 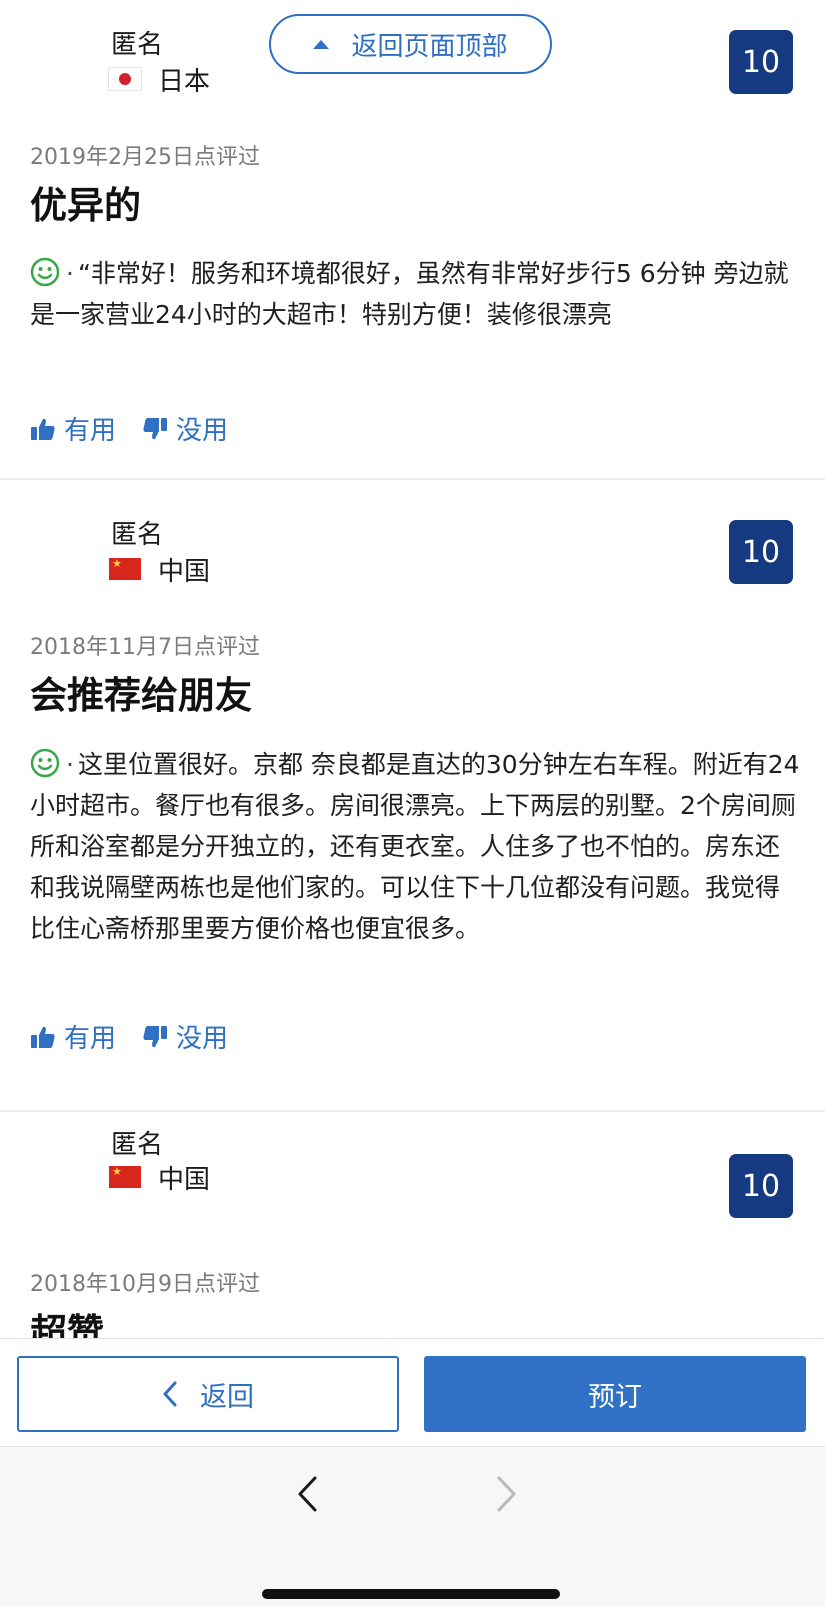 I want to click on review-title: 超赞, so click(x=67, y=1324).